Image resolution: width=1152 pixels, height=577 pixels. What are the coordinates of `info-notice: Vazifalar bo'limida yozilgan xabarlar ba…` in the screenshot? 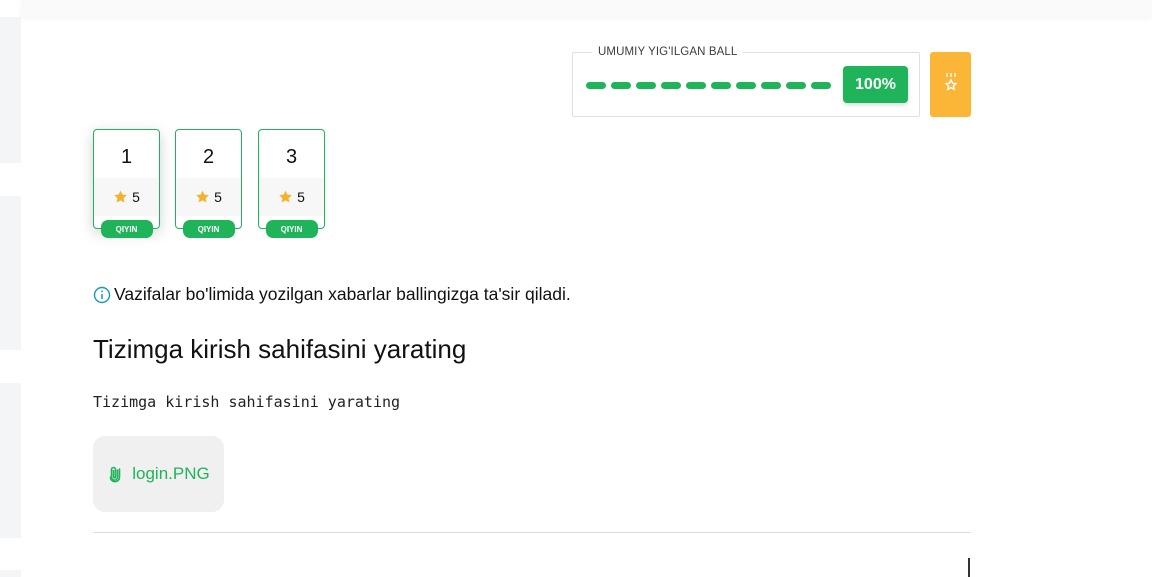 It's located at (332, 294).